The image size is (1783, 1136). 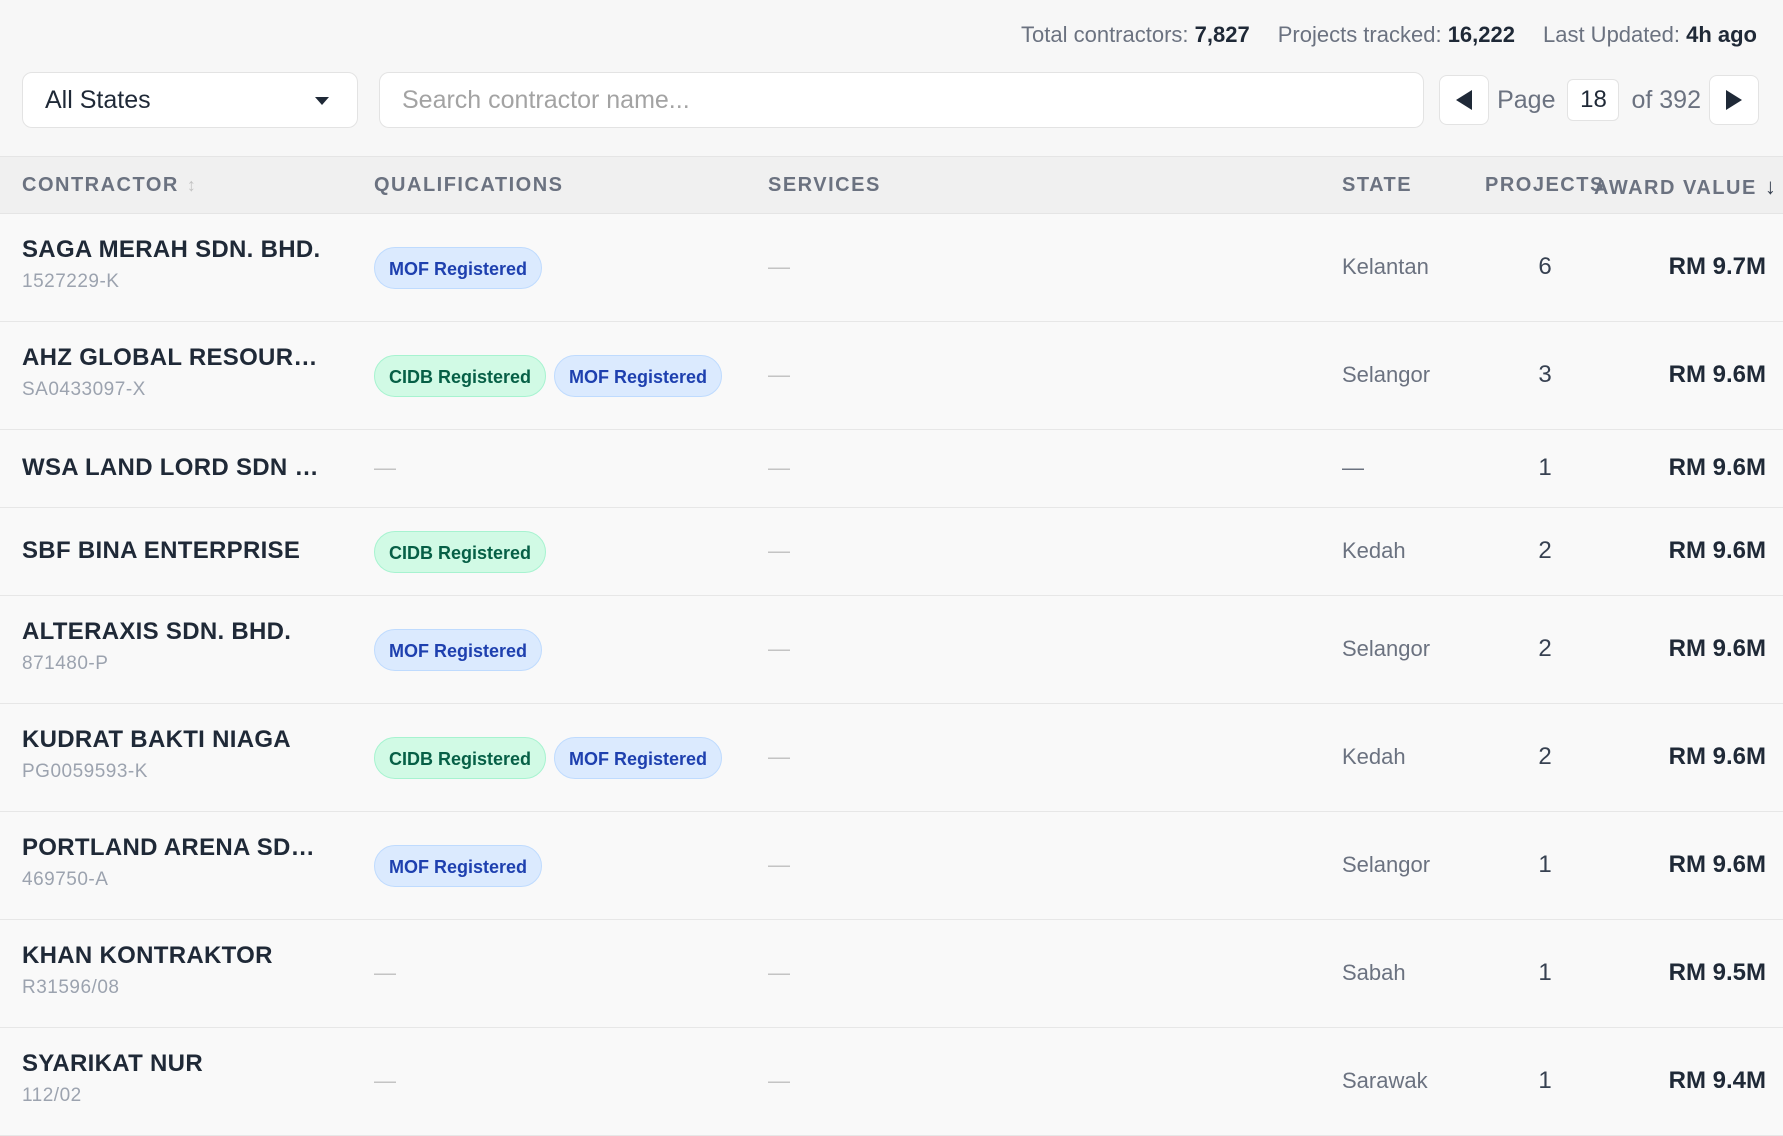 What do you see at coordinates (172, 250) in the screenshot?
I see `contractor-name: SAGA MERAH SDN. BHD.` at bounding box center [172, 250].